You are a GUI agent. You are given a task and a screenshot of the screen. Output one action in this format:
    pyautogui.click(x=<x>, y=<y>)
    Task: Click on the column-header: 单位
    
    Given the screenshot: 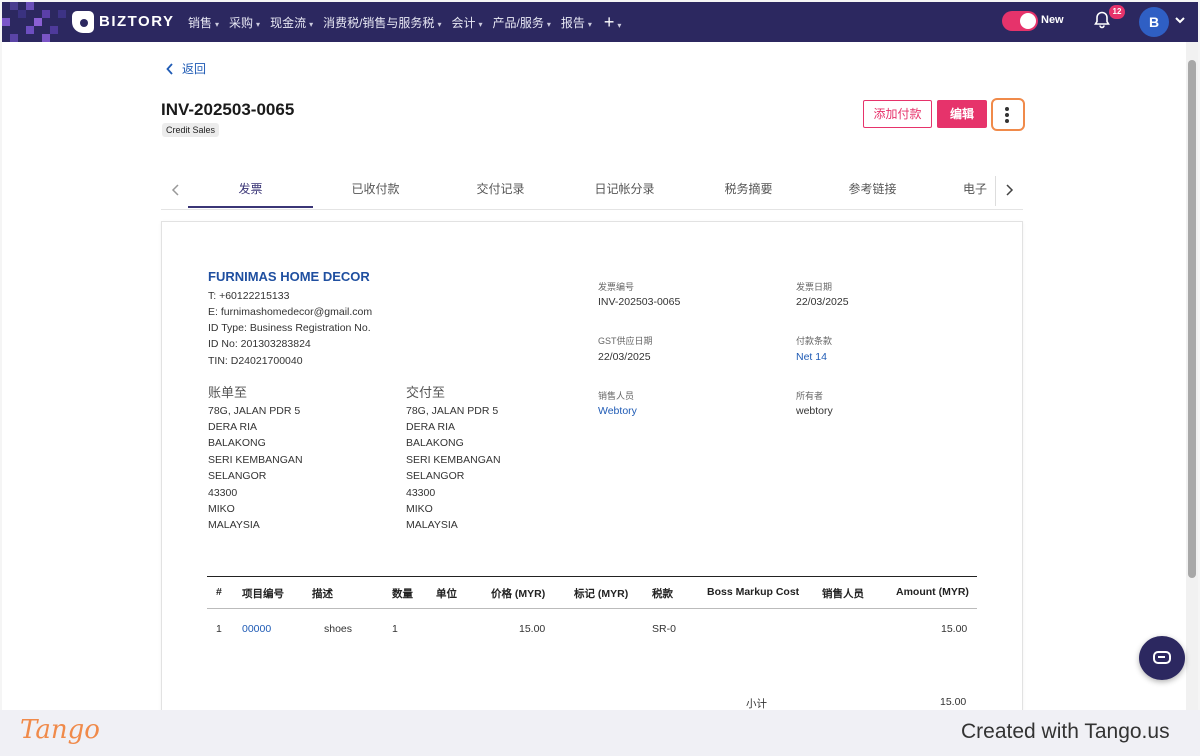 What is the action you would take?
    pyautogui.click(x=446, y=594)
    